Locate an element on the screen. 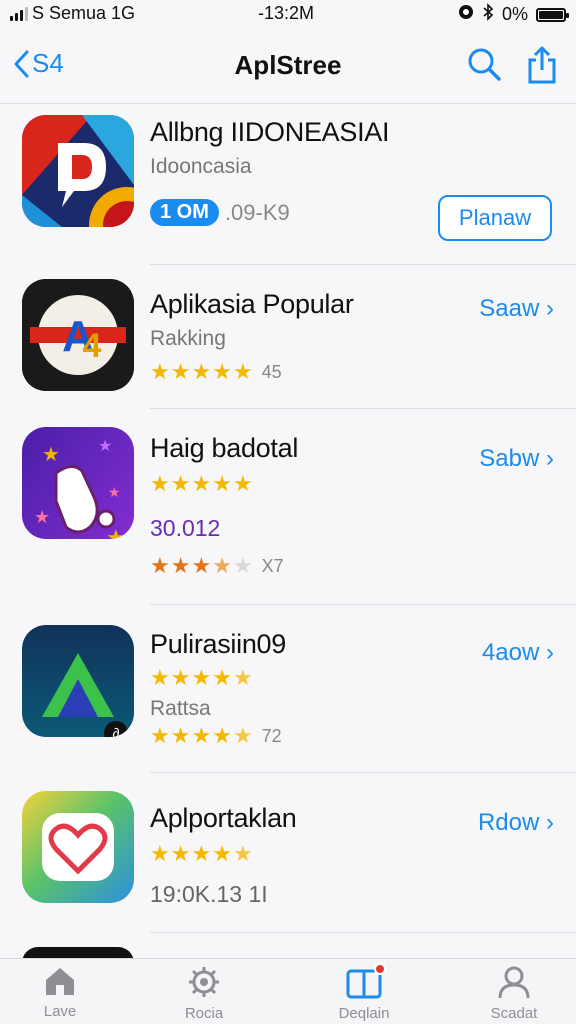  app-icon-logo: A 4 is located at coordinates (78, 335).